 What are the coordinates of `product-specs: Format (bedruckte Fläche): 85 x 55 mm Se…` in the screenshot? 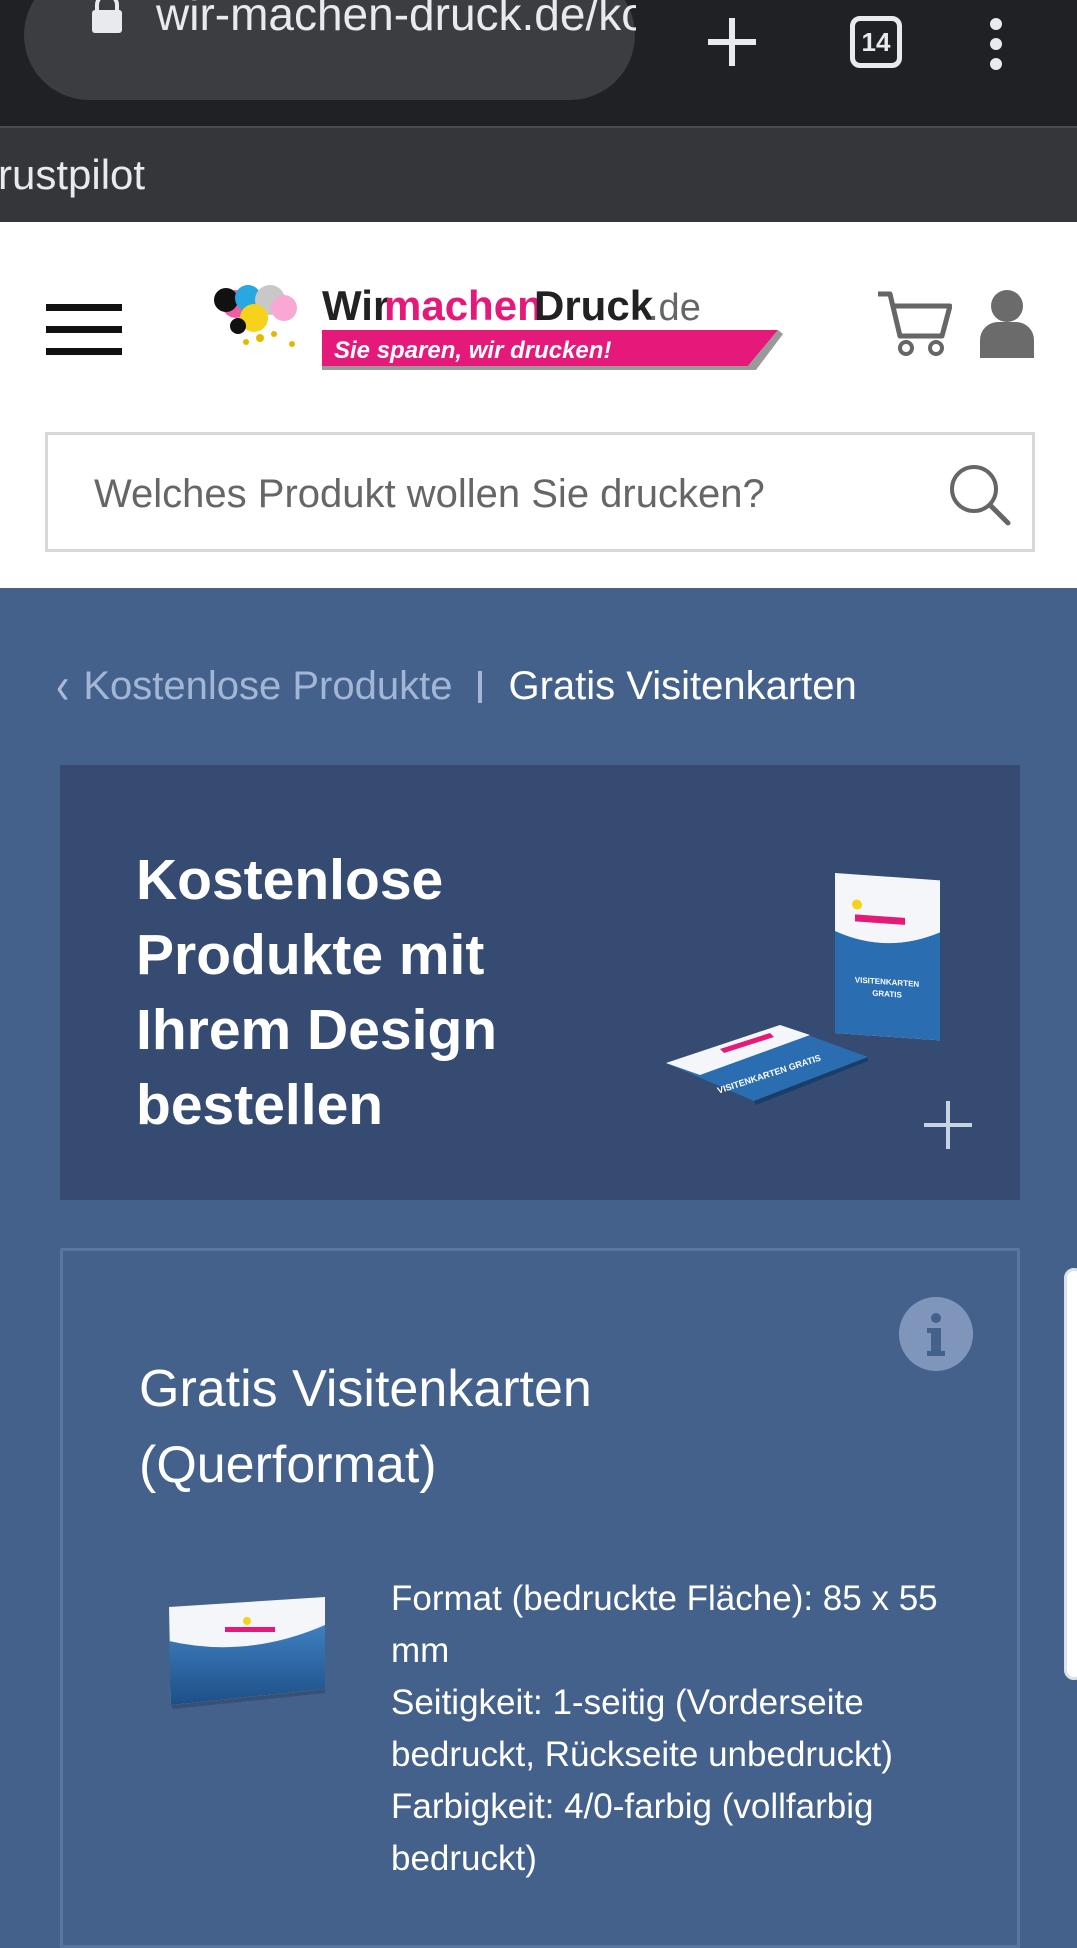 It's located at (671, 1729).